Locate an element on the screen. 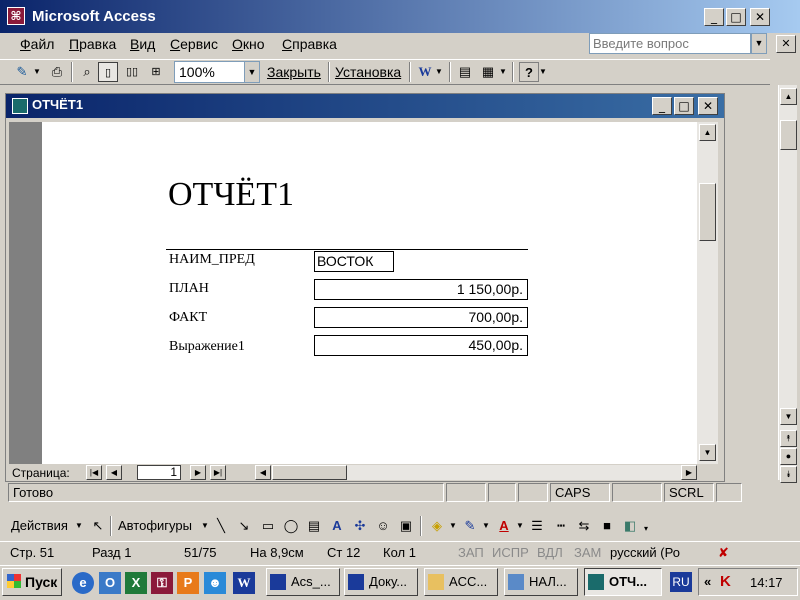 Image resolution: width=800 pixels, height=600 pixels. menu-tools: Сервис is located at coordinates (194, 44).